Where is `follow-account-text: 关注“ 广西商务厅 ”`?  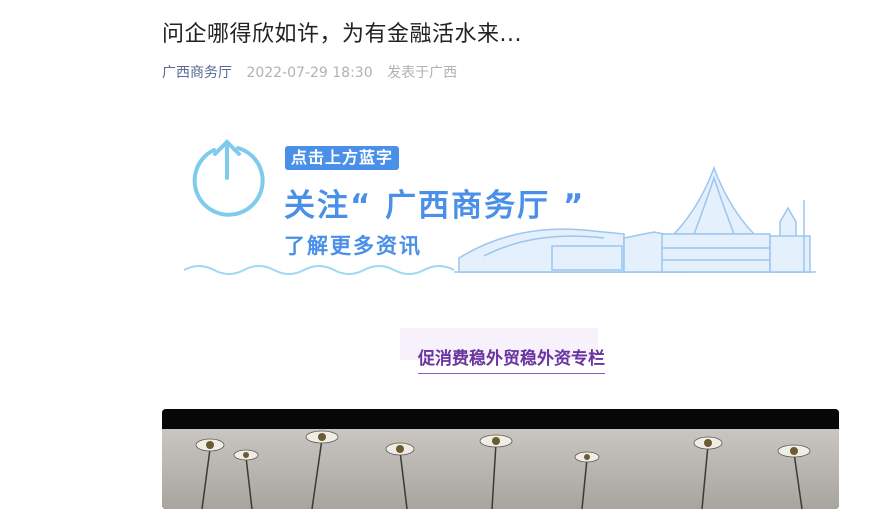 follow-account-text: 关注“ 广西商务厅 ” is located at coordinates (435, 206).